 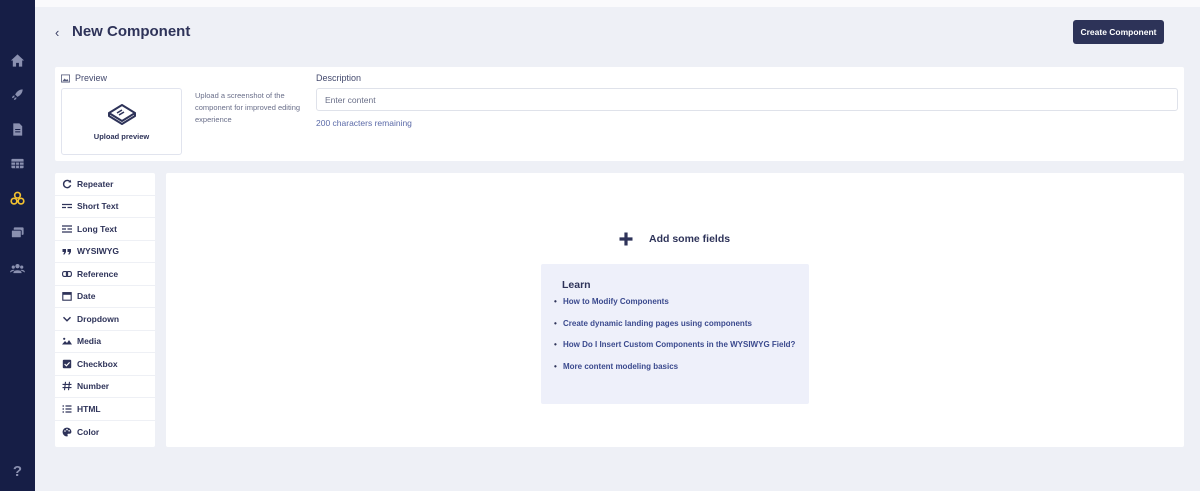 What do you see at coordinates (66, 296) in the screenshot?
I see `calendar-icon` at bounding box center [66, 296].